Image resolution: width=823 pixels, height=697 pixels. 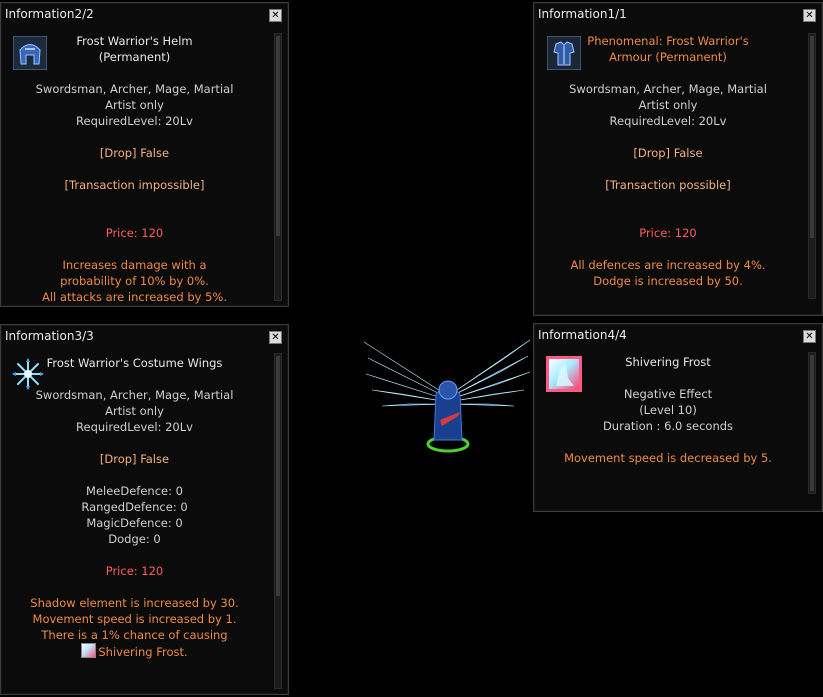 I want to click on panel-title: Information1/1, so click(x=582, y=14).